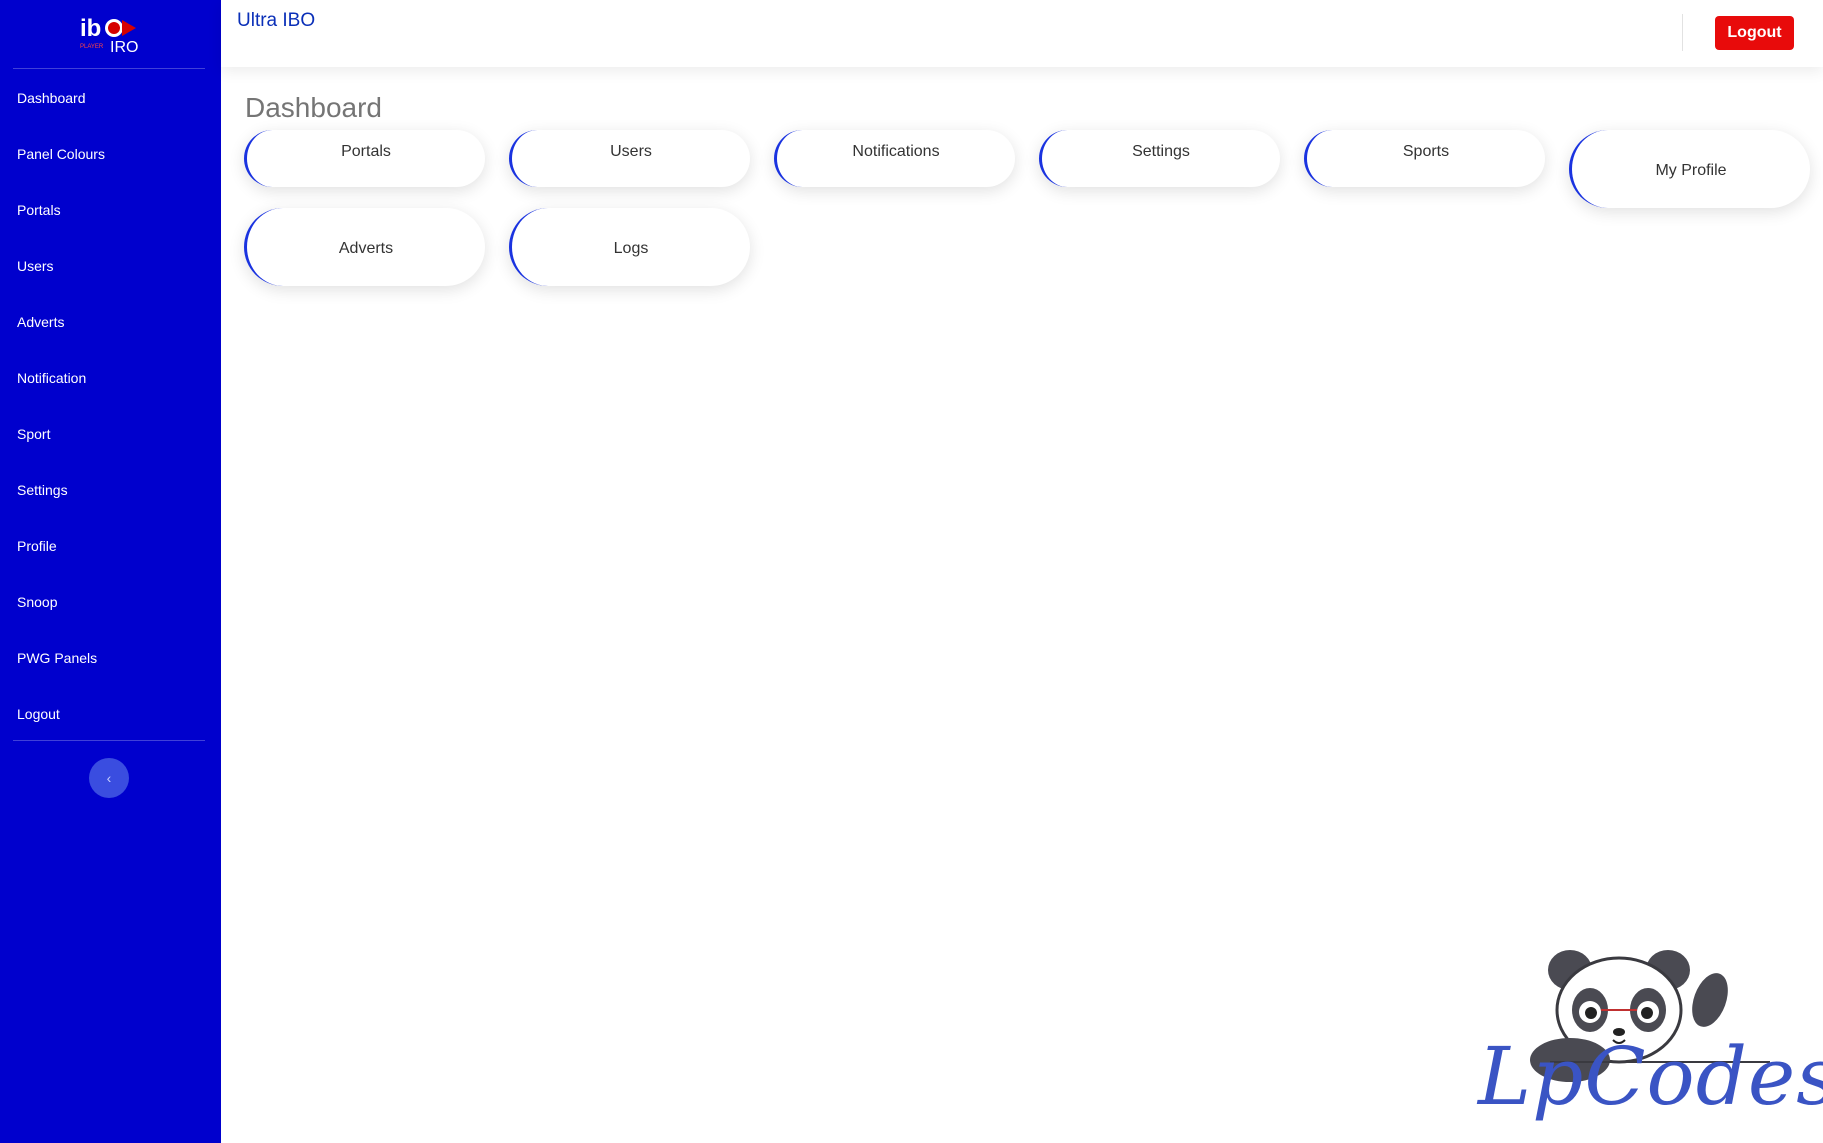 This screenshot has height=1143, width=1823. I want to click on sidebar-item-pwg-panels: PWG Panels, so click(110, 658).